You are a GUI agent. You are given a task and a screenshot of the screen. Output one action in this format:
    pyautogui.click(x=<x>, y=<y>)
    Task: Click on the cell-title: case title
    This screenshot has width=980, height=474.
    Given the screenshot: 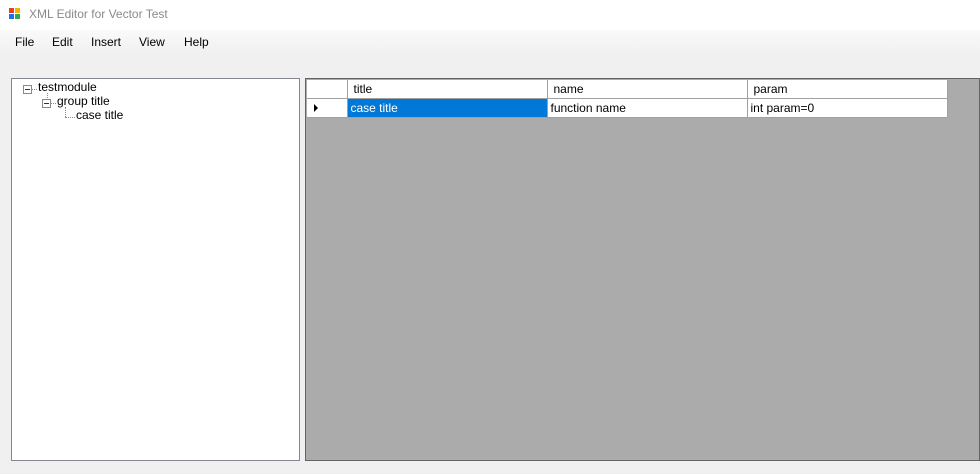 What is the action you would take?
    pyautogui.click(x=447, y=108)
    